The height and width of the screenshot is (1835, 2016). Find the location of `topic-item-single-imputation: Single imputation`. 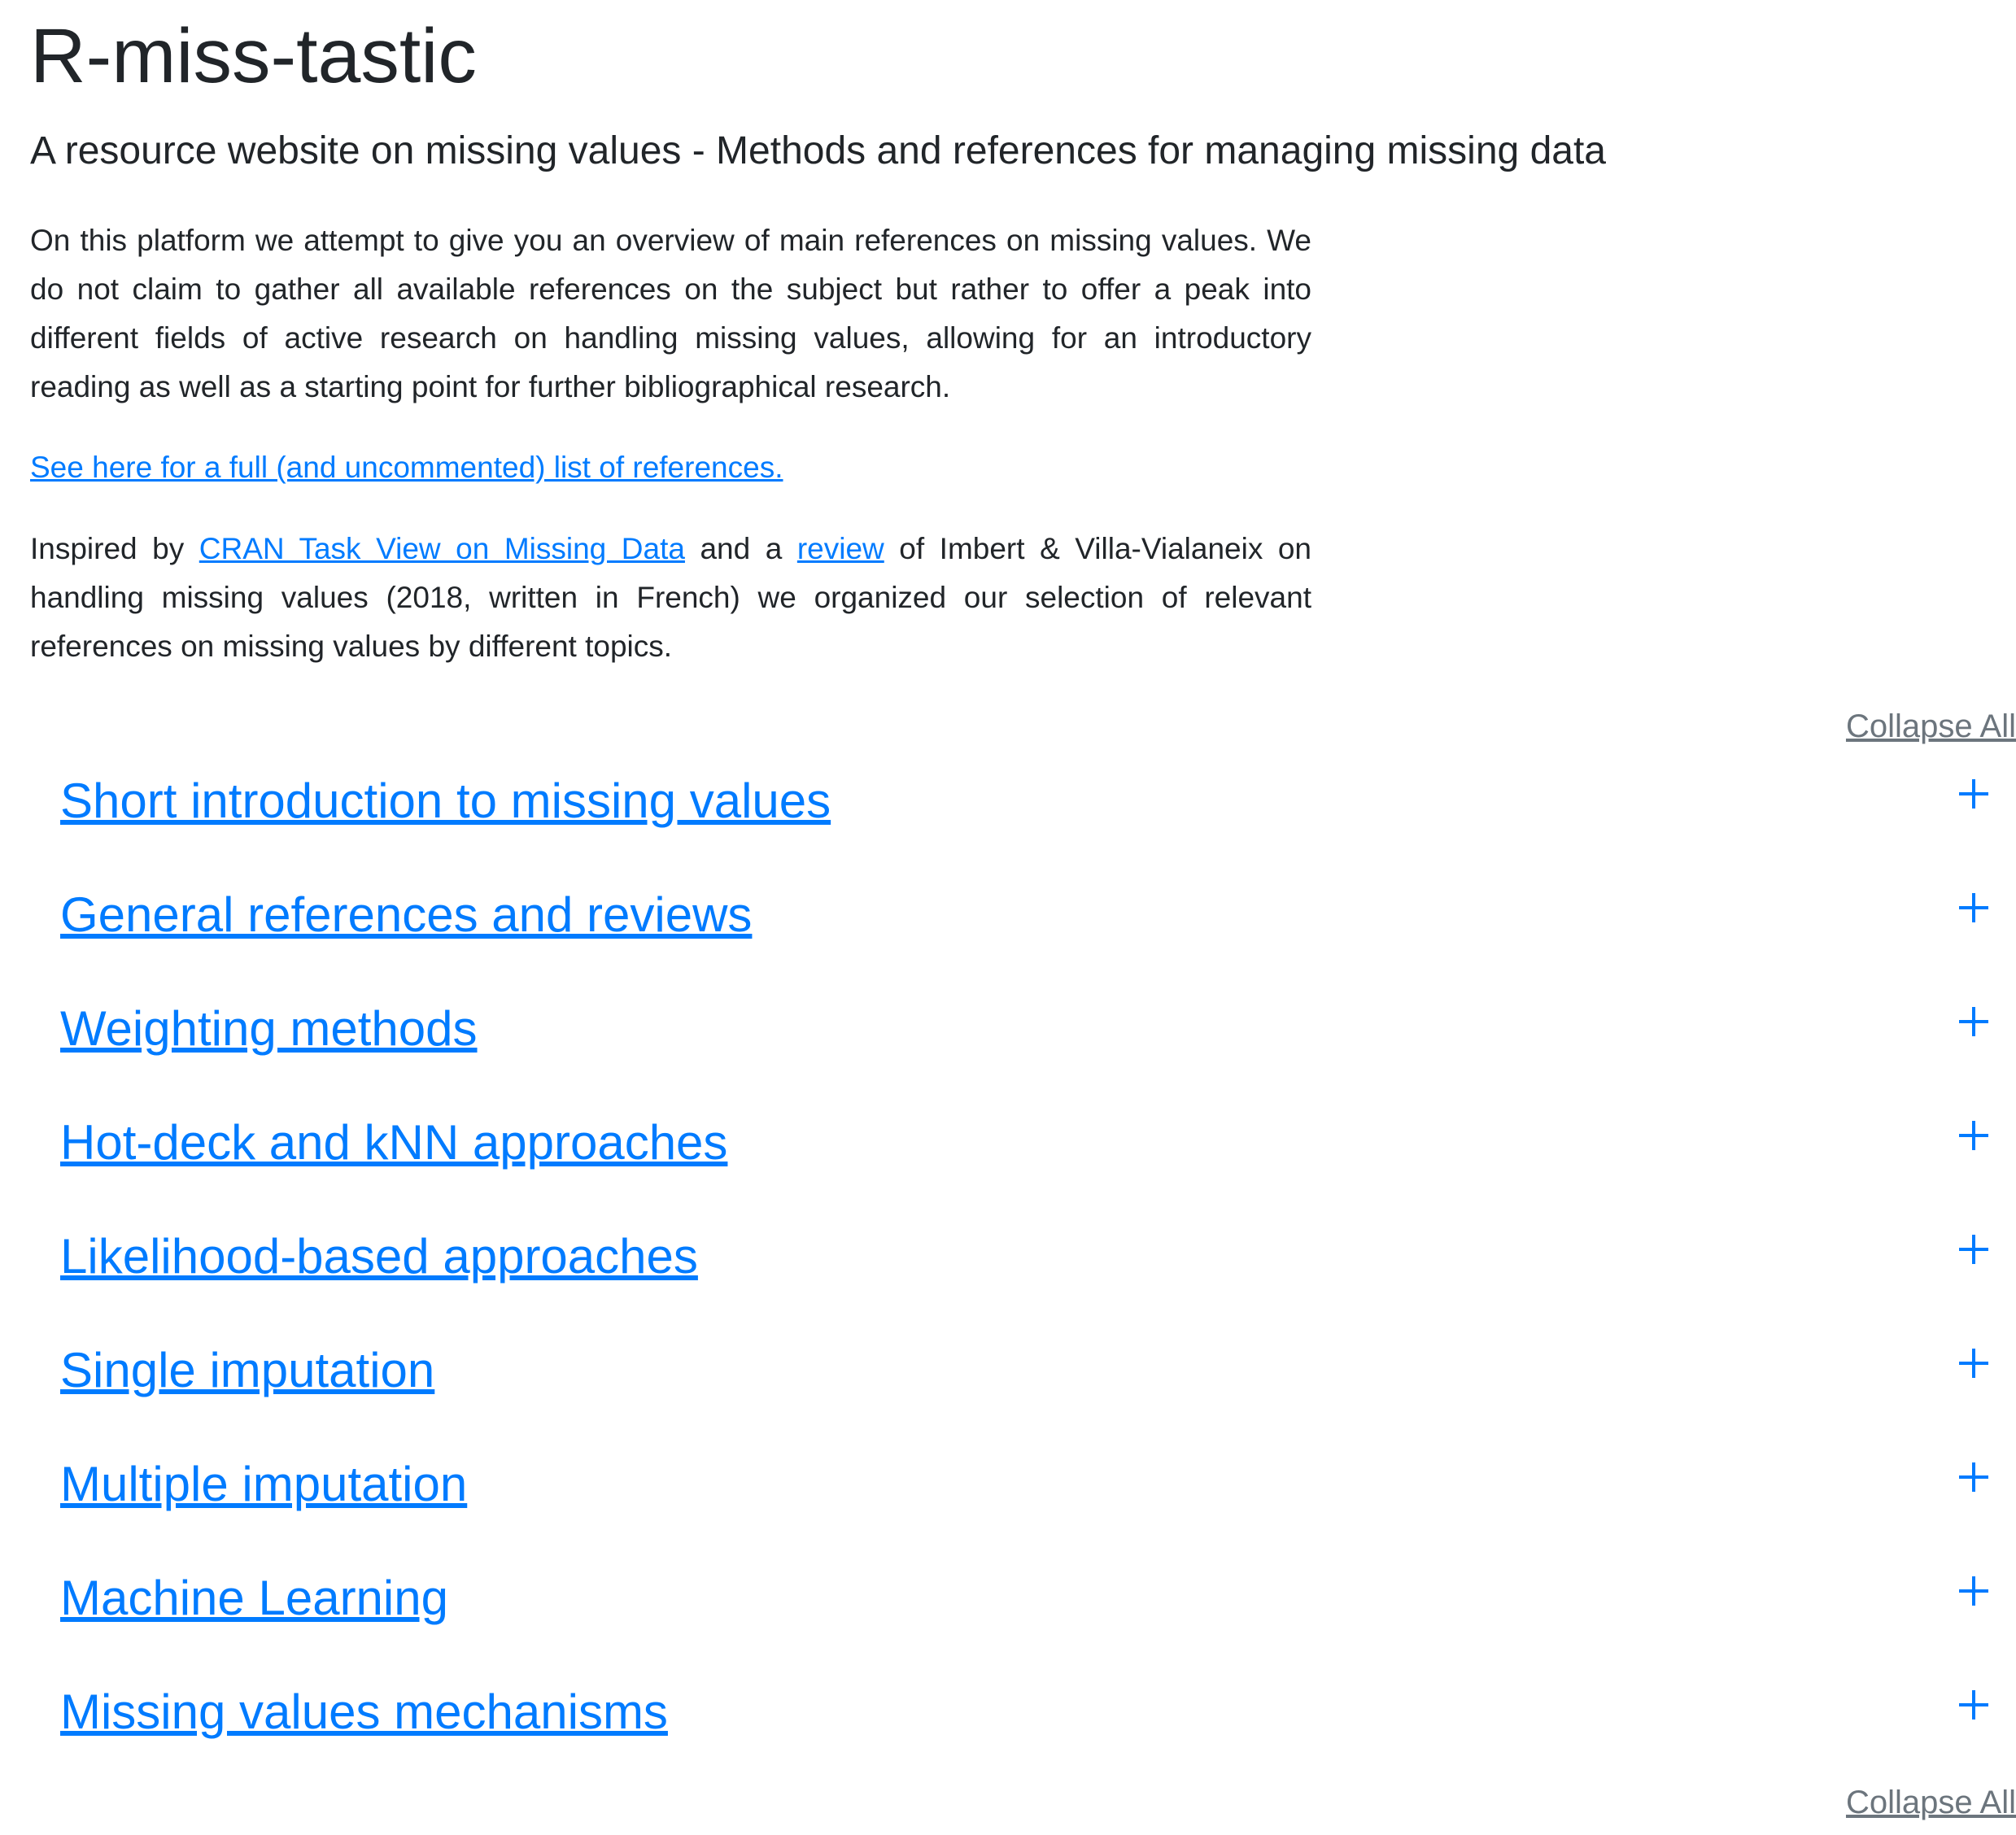

topic-item-single-imputation: Single imputation is located at coordinates (1024, 1391).